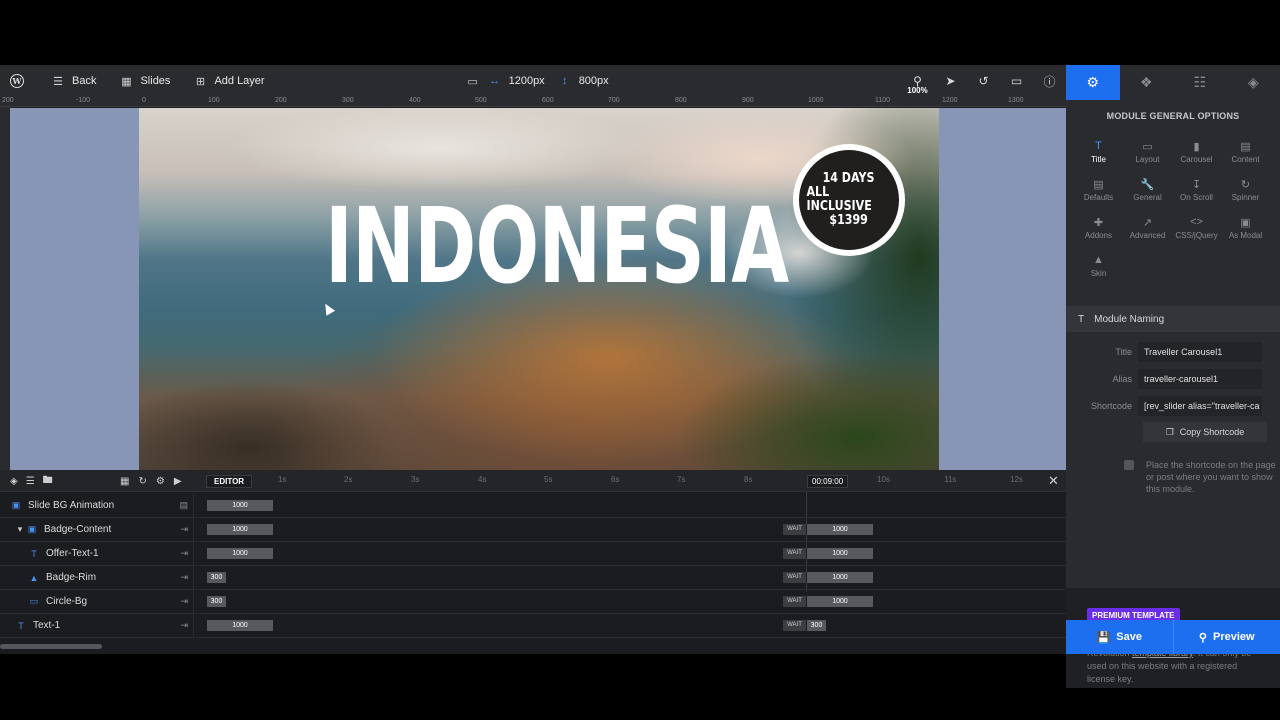  Describe the element at coordinates (1196, 154) in the screenshot. I see `option-carousel: ▮ Carousel` at that location.